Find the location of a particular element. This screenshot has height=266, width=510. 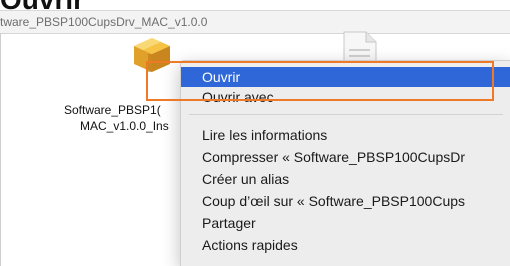

menu-item-ouvrir: Ouvrir is located at coordinates (345, 77).